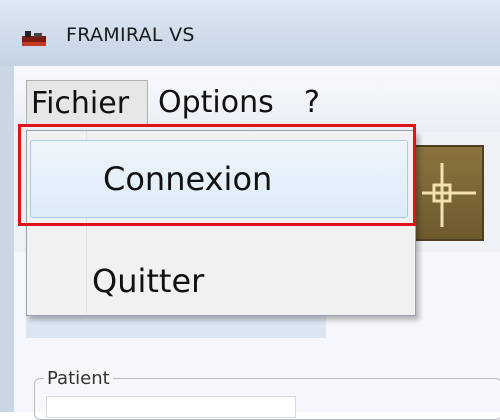 This screenshot has height=420, width=500. What do you see at coordinates (130, 35) in the screenshot?
I see `window-title: FRAMIRAL VS` at bounding box center [130, 35].